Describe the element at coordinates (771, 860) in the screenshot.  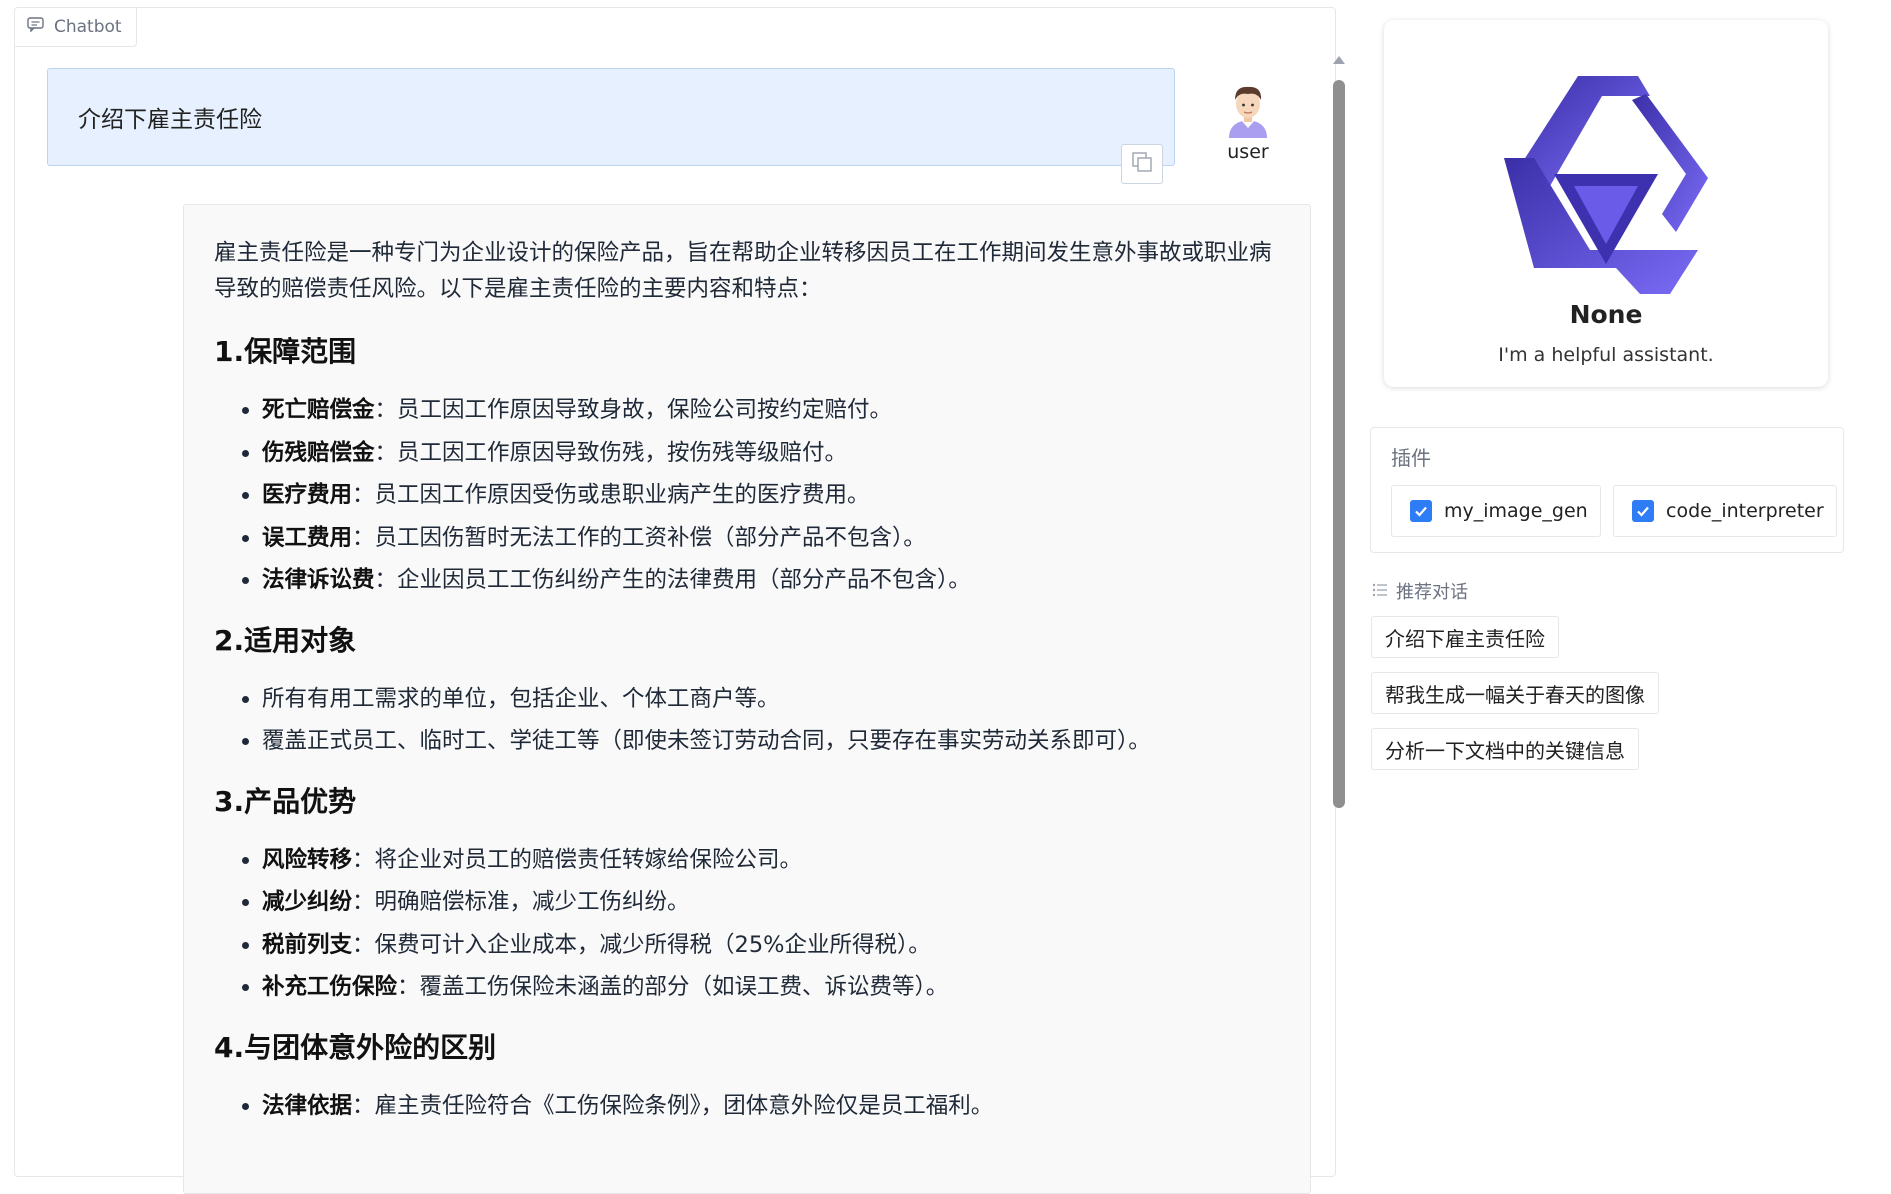
I see `list-item: 风险转移：将企业对员工的赔偿责任转嫁给保险公司。` at that location.